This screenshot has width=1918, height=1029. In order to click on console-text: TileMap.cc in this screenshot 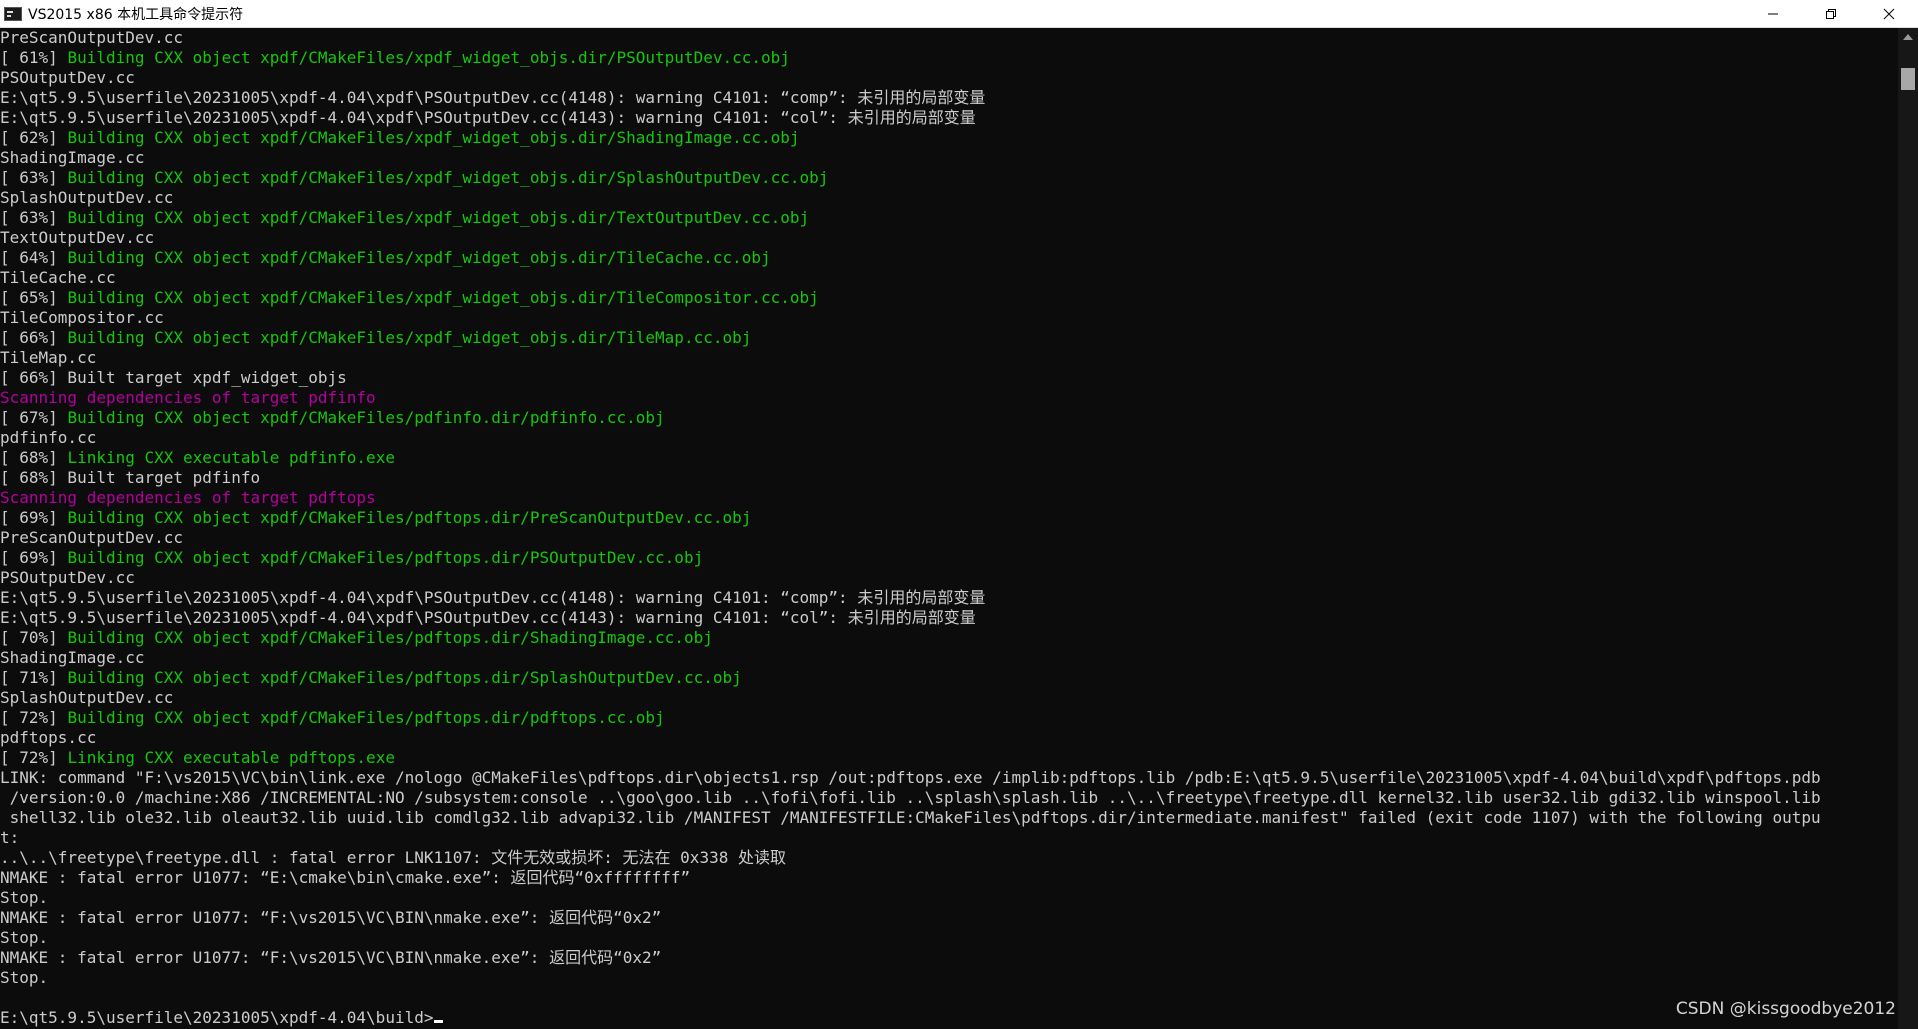, I will do `click(48, 357)`.